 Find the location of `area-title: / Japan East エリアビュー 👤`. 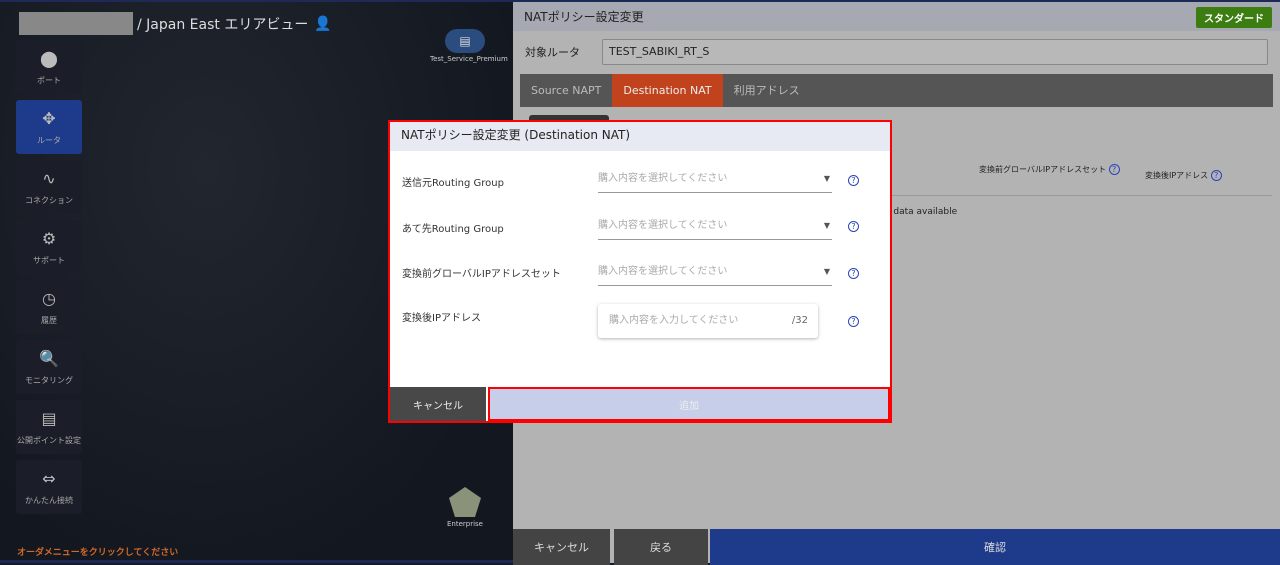

area-title: / Japan East エリアビュー 👤 is located at coordinates (175, 23).